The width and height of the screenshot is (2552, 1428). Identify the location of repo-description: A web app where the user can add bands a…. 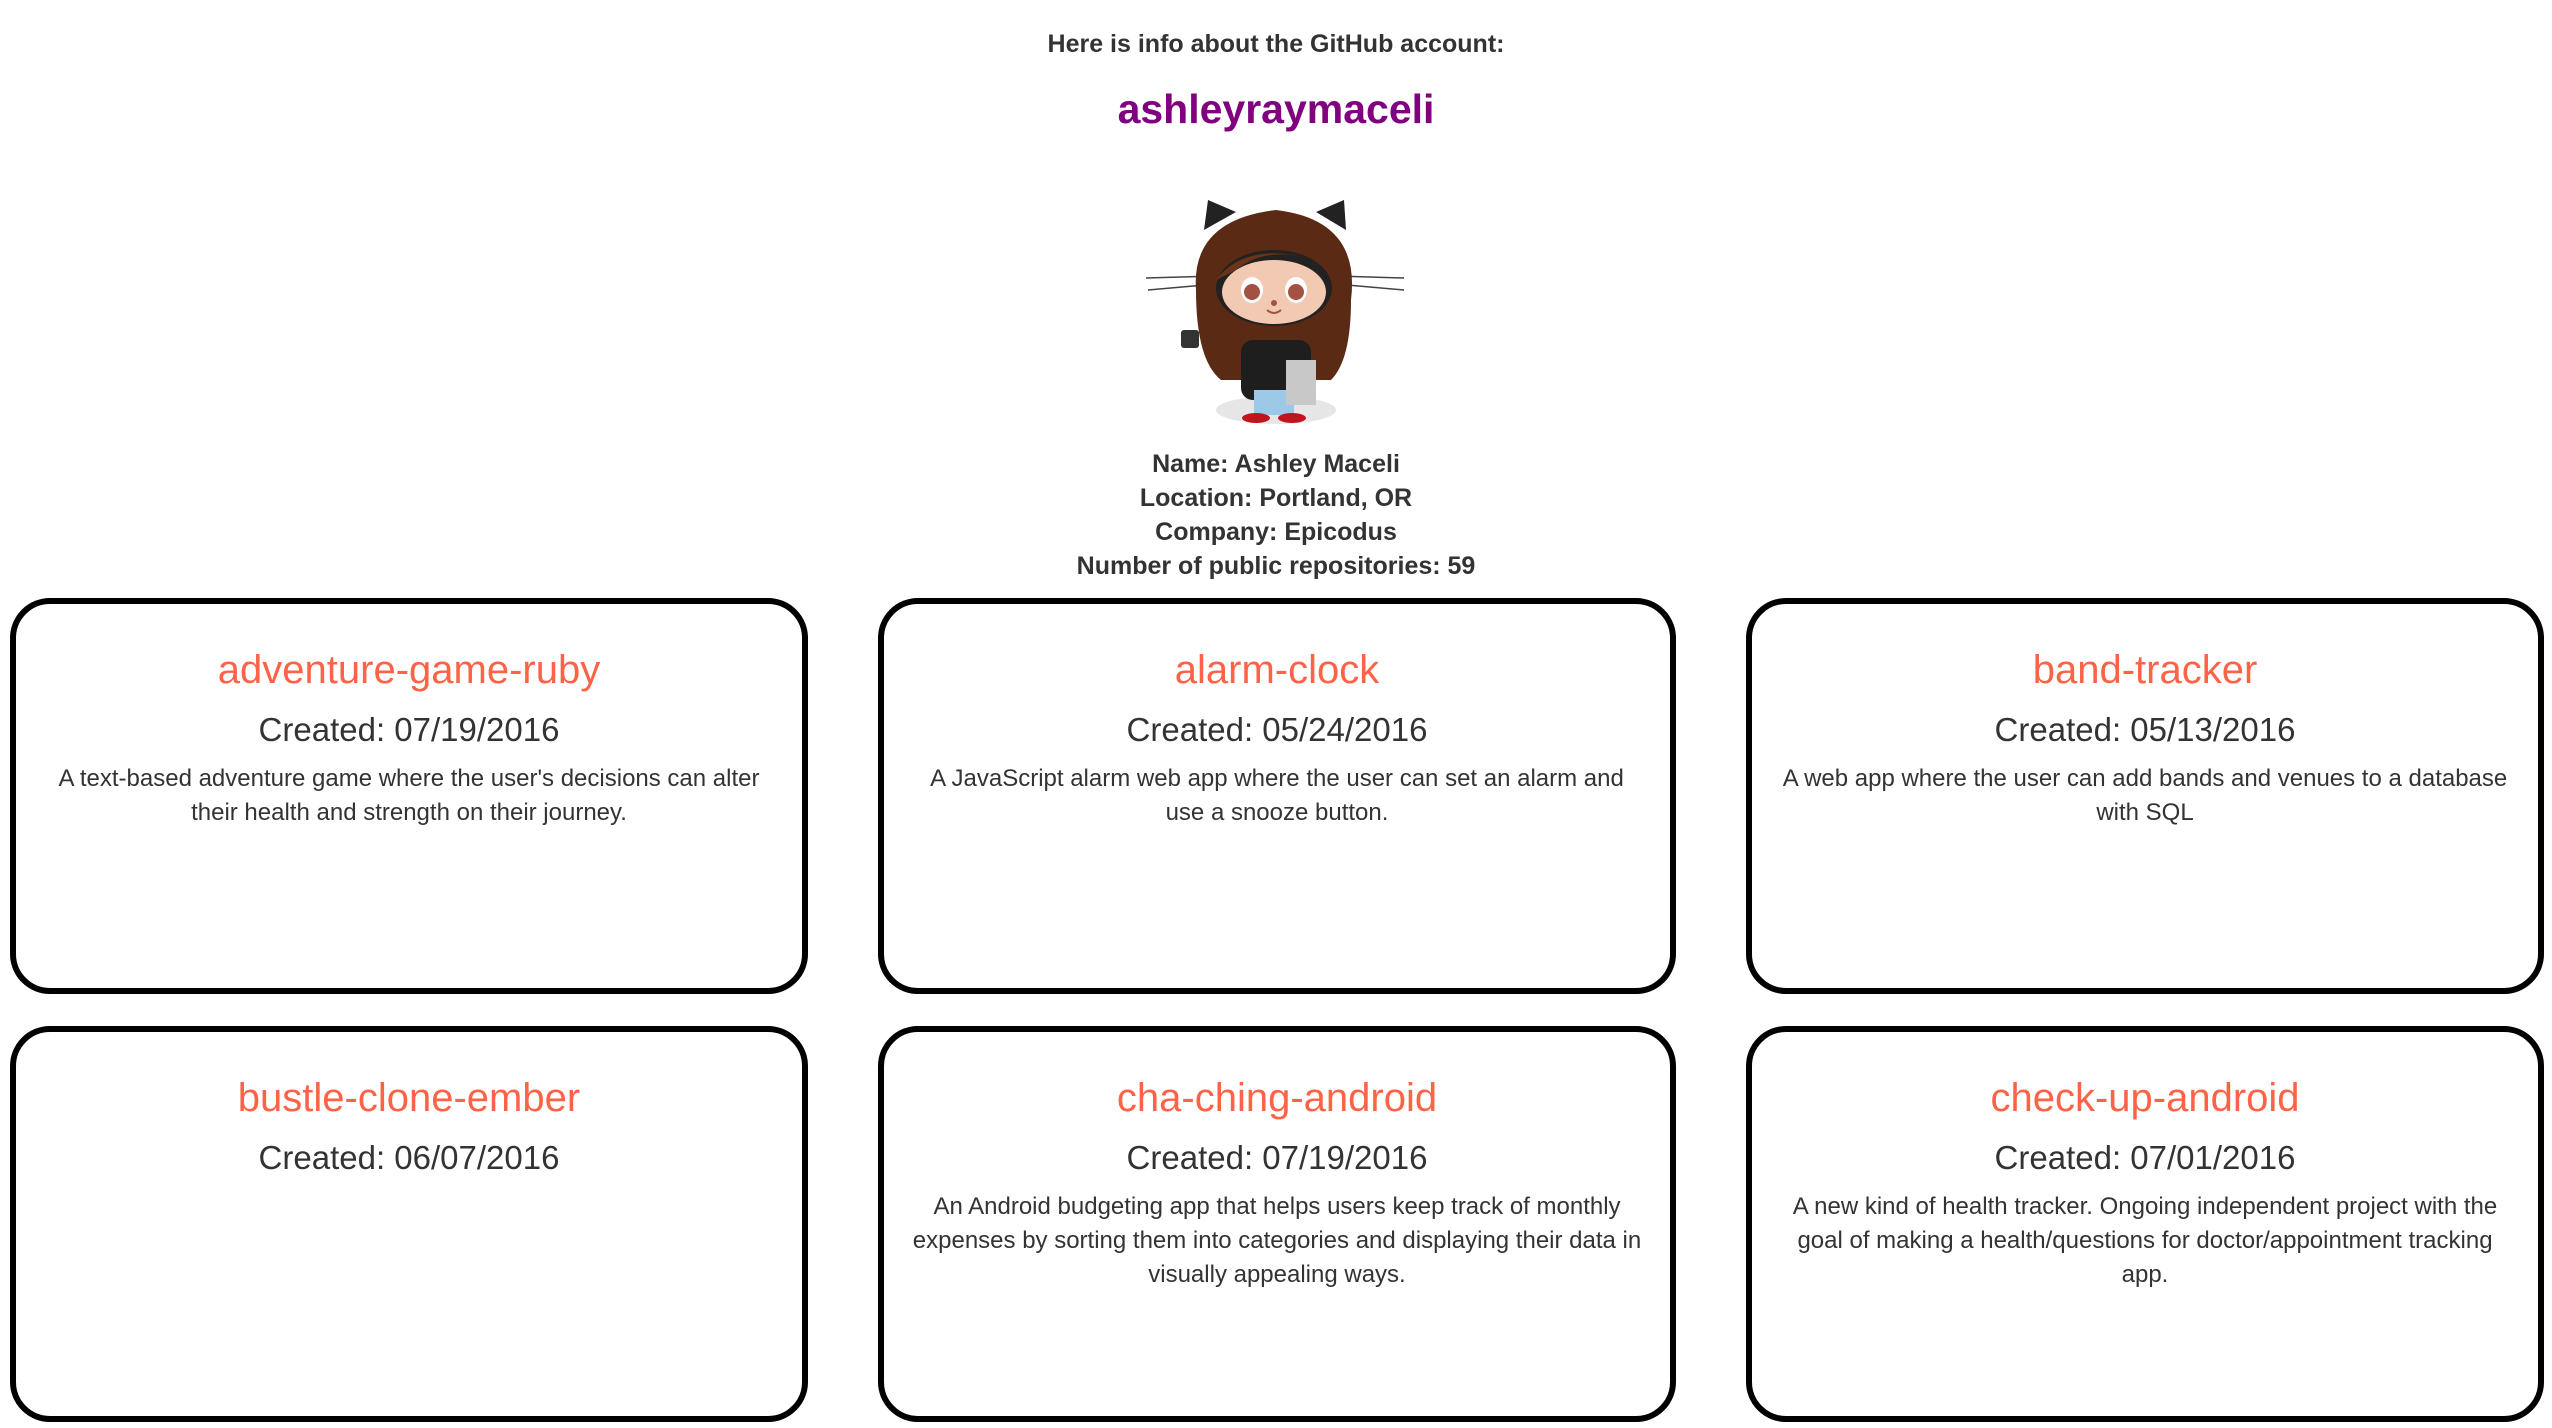
(2145, 795).